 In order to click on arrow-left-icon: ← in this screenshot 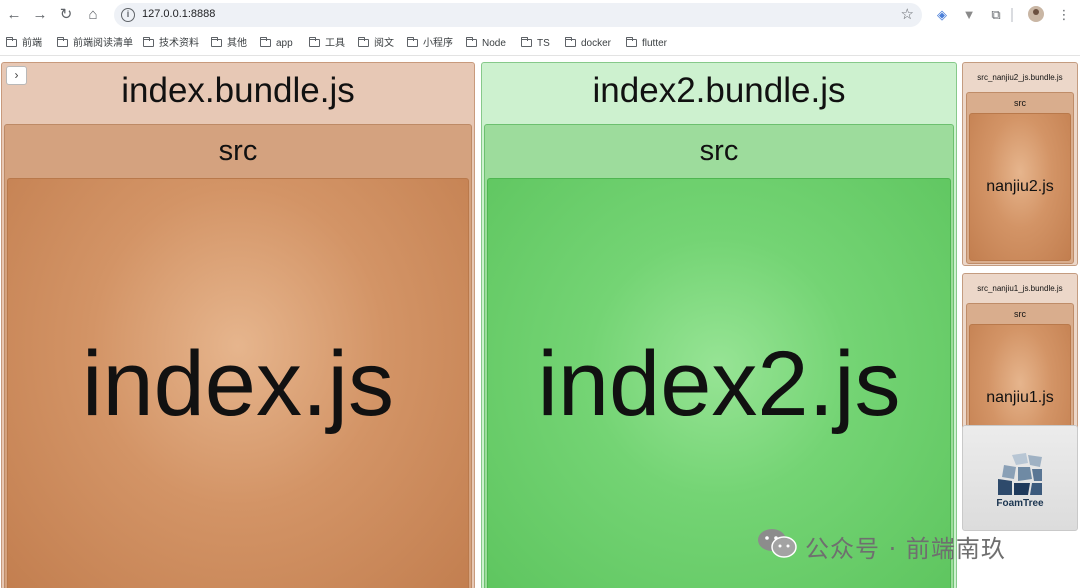, I will do `click(14, 15)`.